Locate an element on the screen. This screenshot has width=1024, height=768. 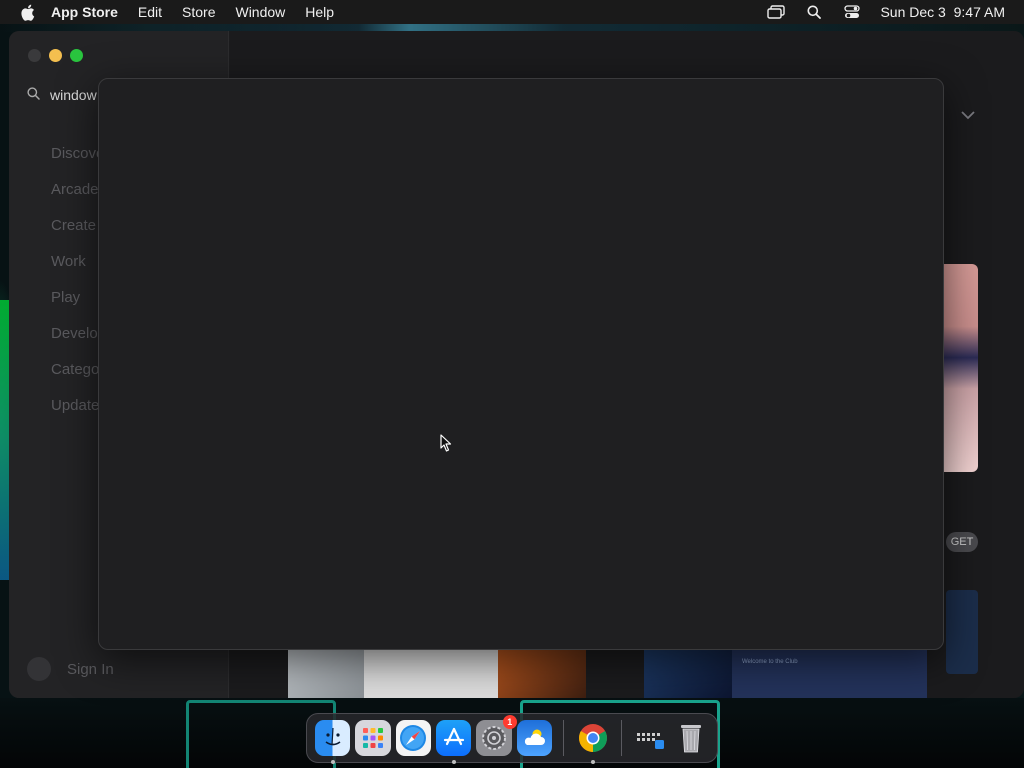
mouse-cursor-icon is located at coordinates (446, 445).